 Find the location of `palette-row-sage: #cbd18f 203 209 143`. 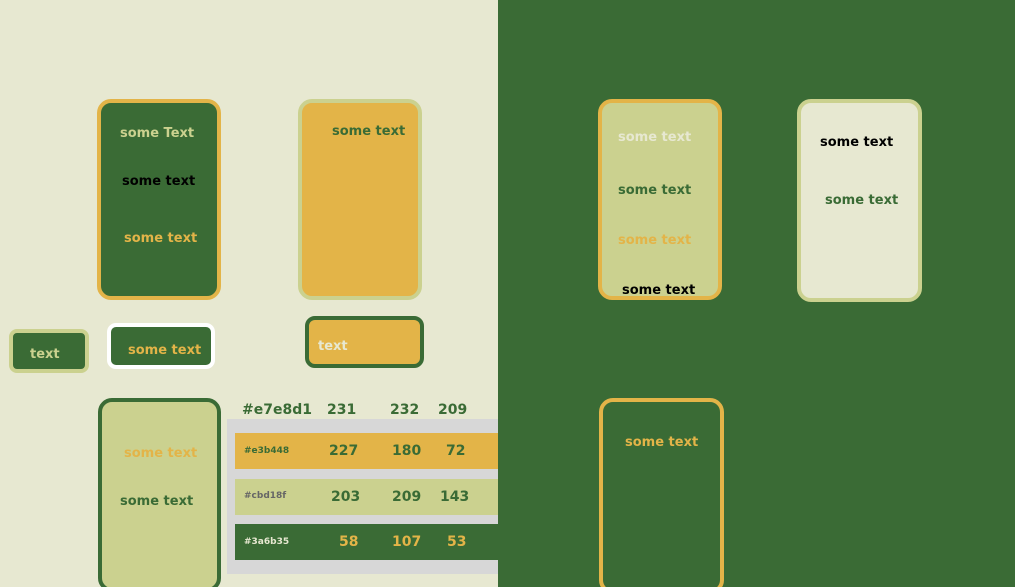

palette-row-sage: #cbd18f 203 209 143 is located at coordinates (366, 497).